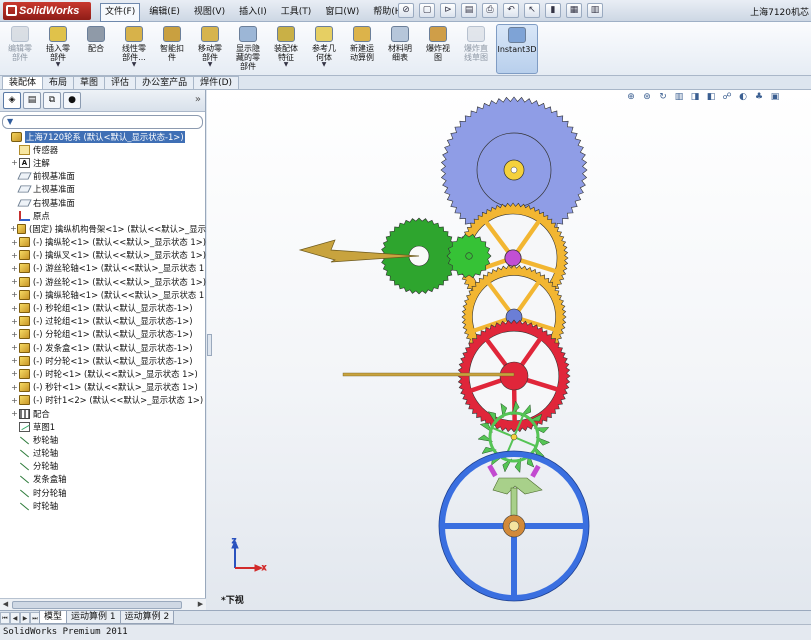 The width and height of the screenshot is (811, 640). What do you see at coordinates (286, 49) in the screenshot?
I see `ribbon-button-assembly-features: 装配体 特征 ▼` at bounding box center [286, 49].